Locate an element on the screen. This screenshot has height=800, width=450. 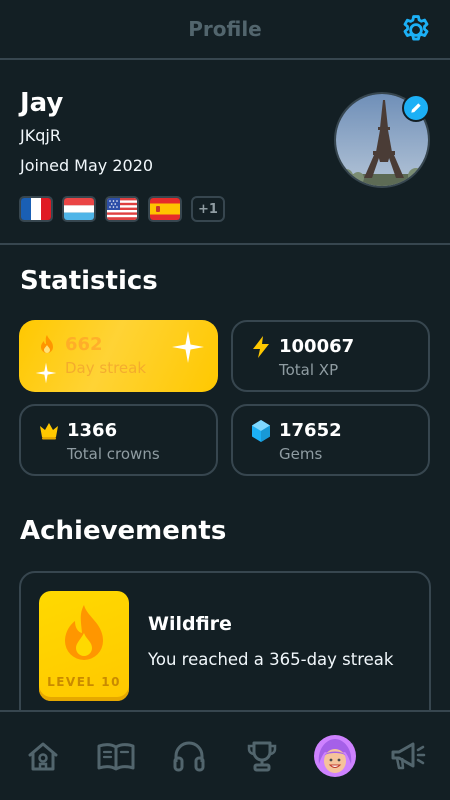
bottom-tab-bar is located at coordinates (225, 755).